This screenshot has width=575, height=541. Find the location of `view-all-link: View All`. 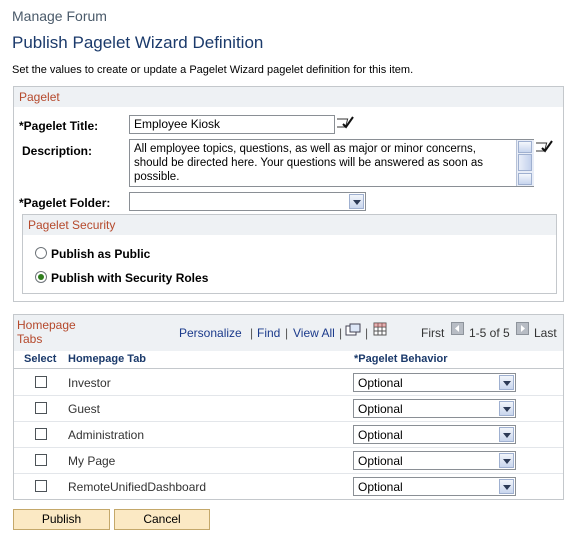

view-all-link: View All is located at coordinates (314, 333).